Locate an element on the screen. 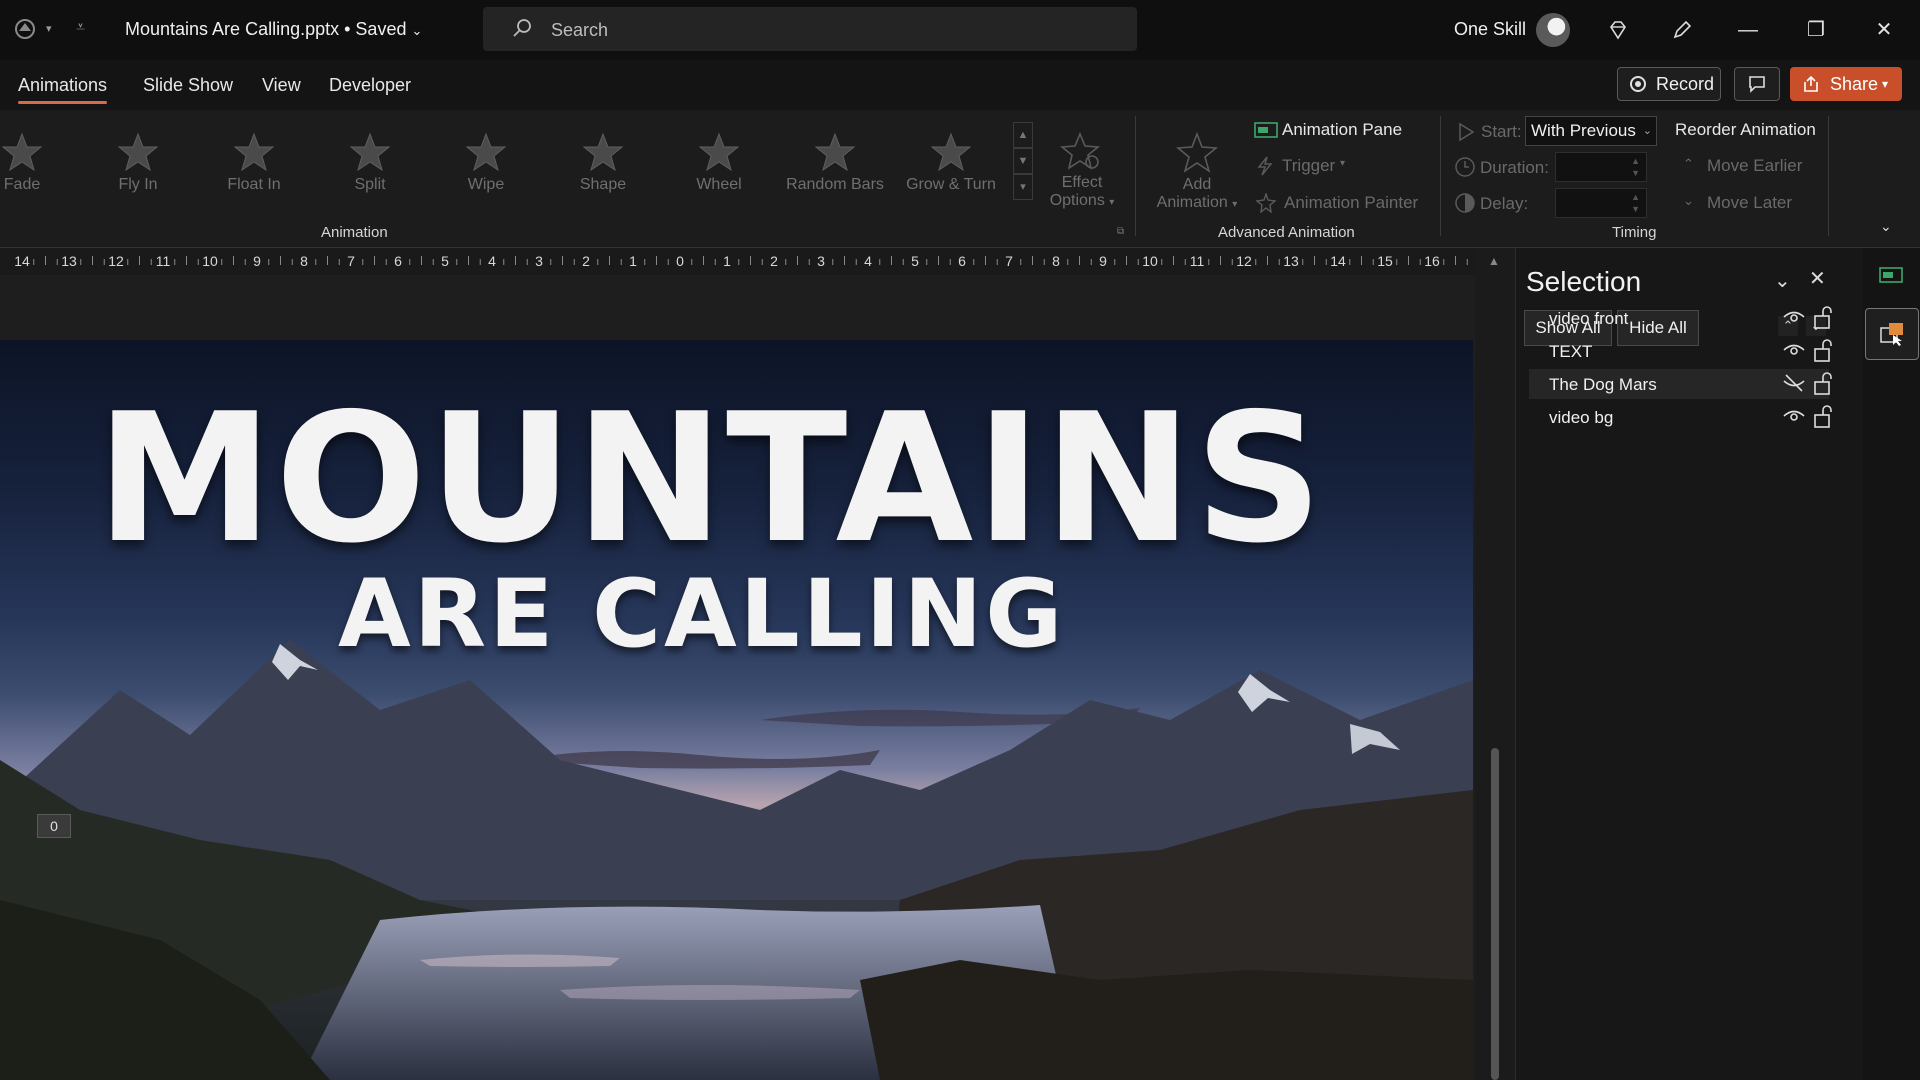 The height and width of the screenshot is (1080, 1920). animation-float-in: Float In is located at coordinates (254, 172).